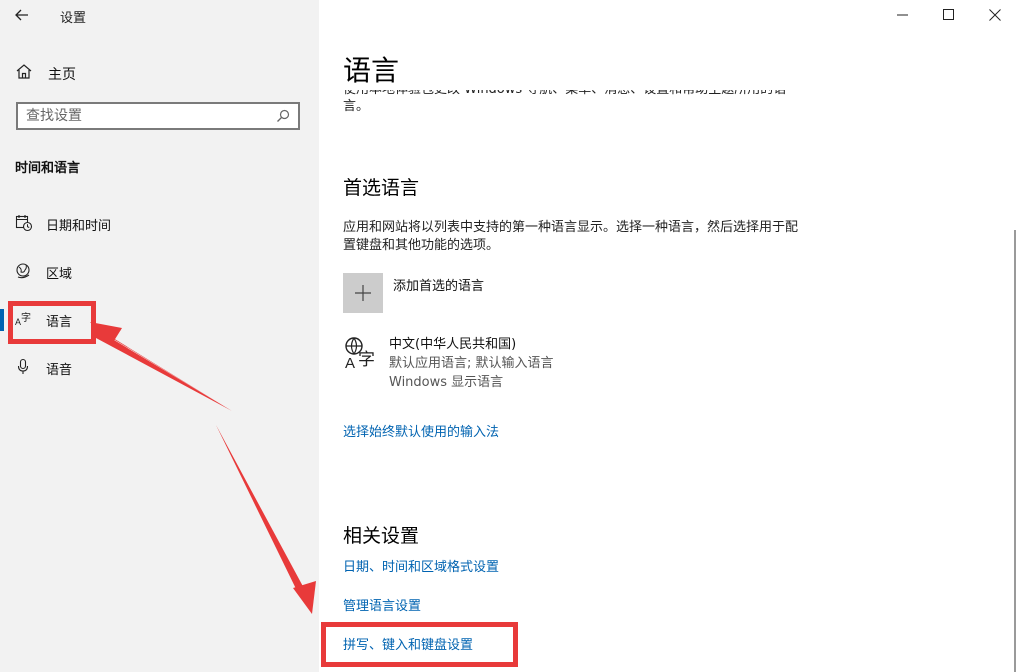 This screenshot has width=1018, height=672. Describe the element at coordinates (439, 286) in the screenshot. I see `add-language-label: 添加首选的语言` at that location.